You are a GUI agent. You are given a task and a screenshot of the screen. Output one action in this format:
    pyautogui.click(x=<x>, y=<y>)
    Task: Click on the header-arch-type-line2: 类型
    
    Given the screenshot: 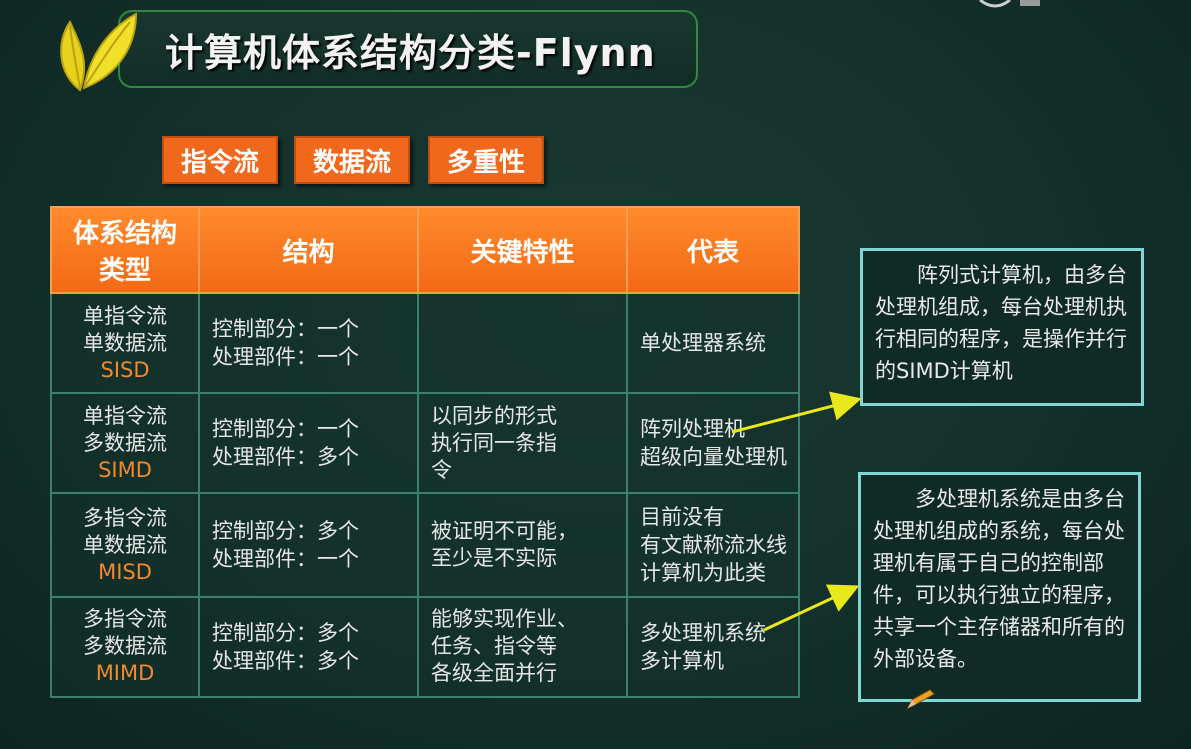 What is the action you would take?
    pyautogui.click(x=124, y=271)
    